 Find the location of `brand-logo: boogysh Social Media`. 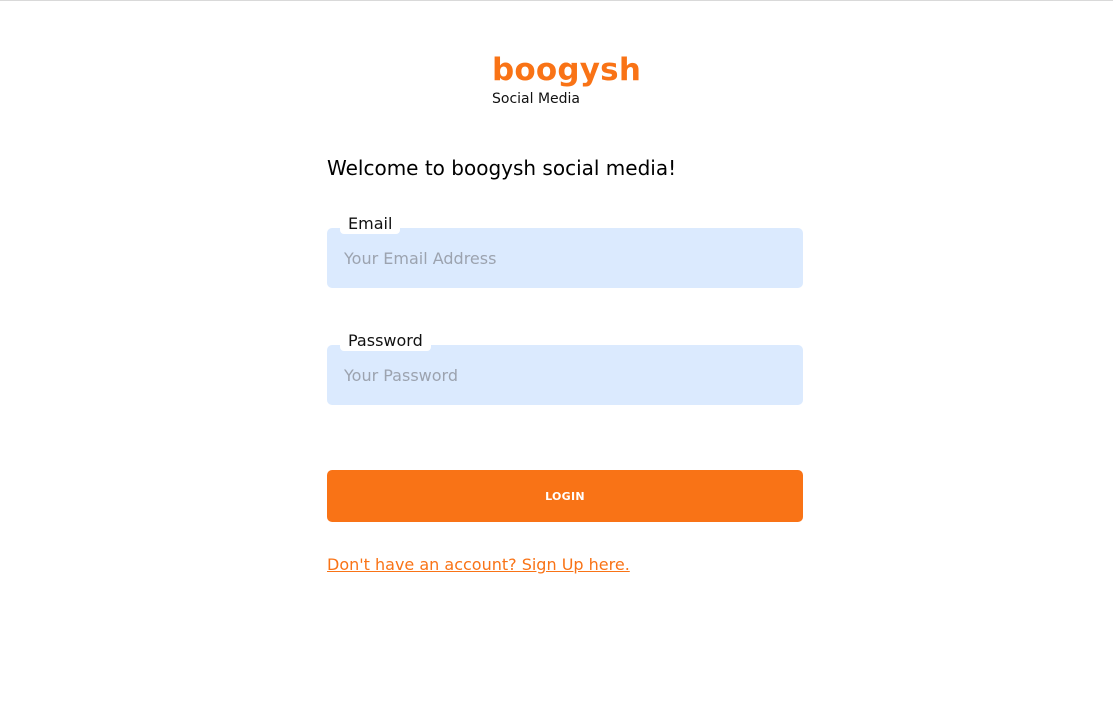

brand-logo: boogysh Social Media is located at coordinates (566, 80).